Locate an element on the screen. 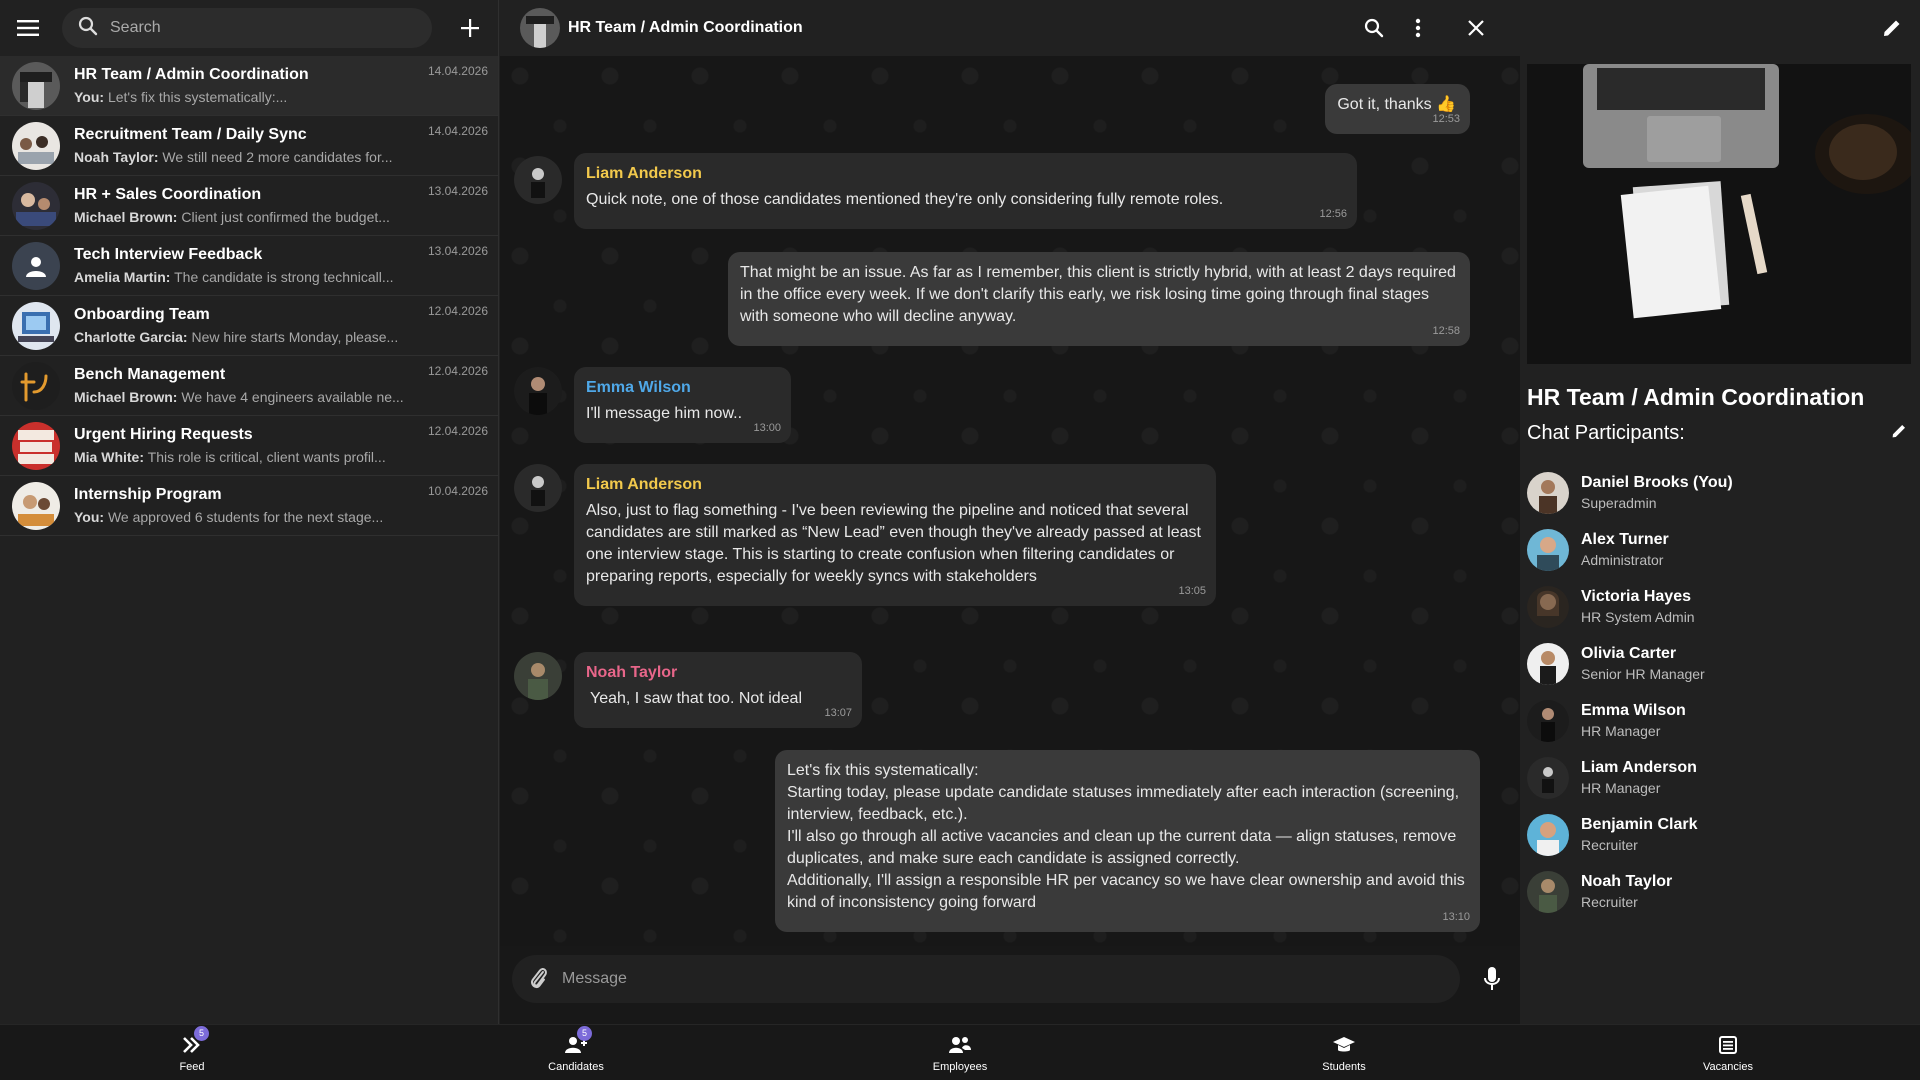 The image size is (1920, 1080). composer-field is located at coordinates (986, 979).